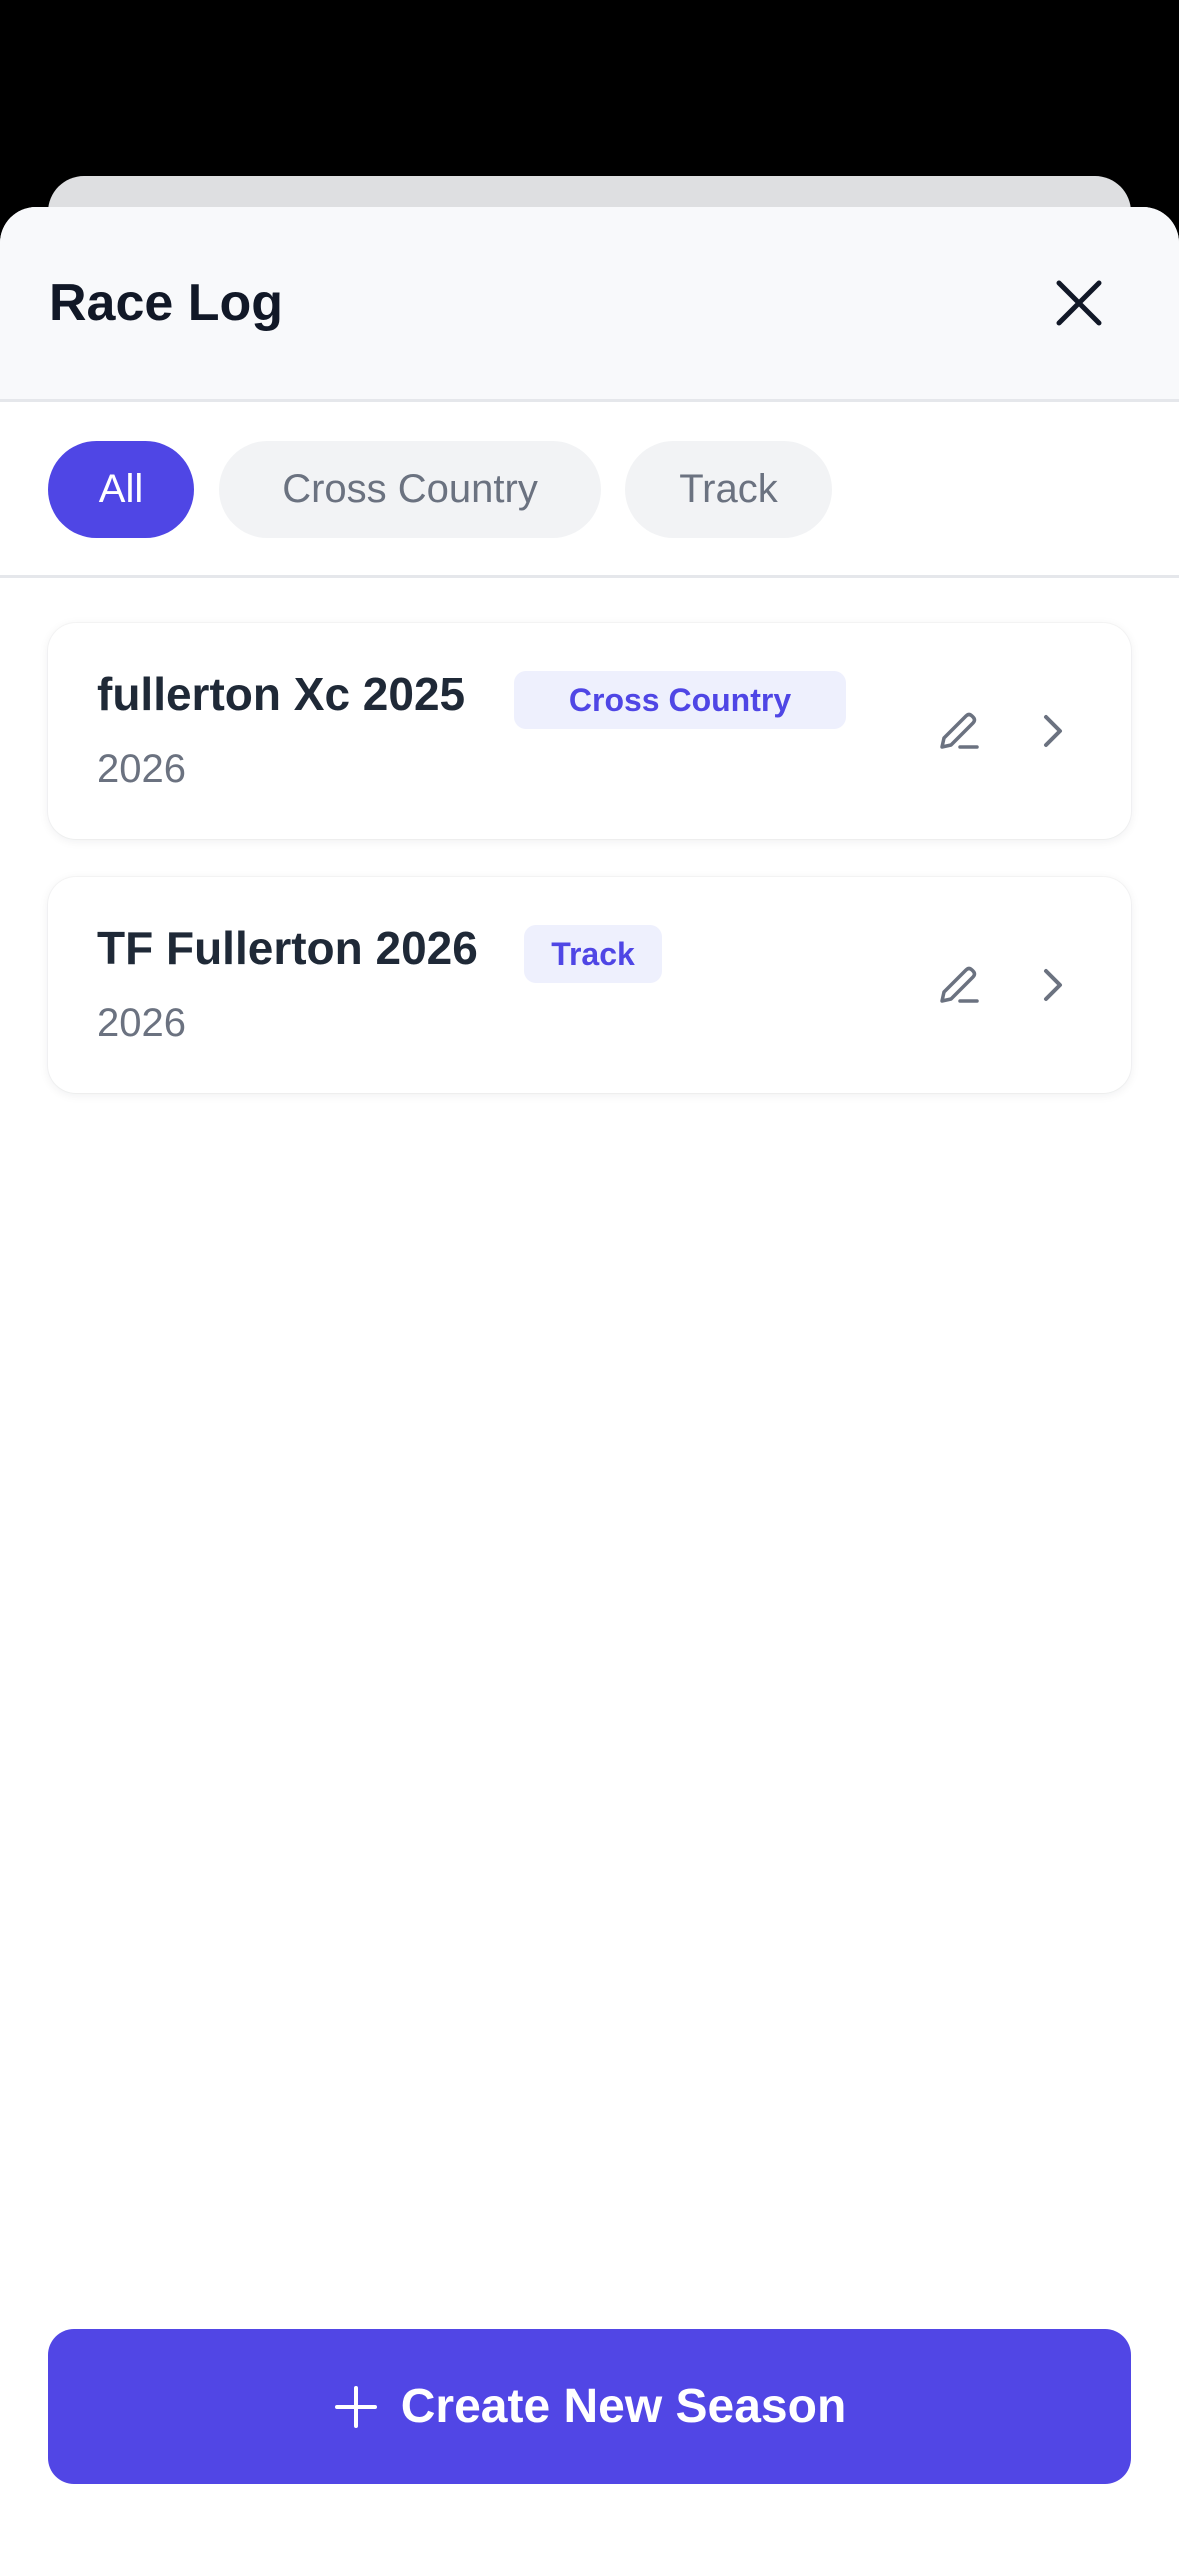 Image resolution: width=1179 pixels, height=2556 pixels. I want to click on filter-tabs: All Cross Country Track, so click(589, 490).